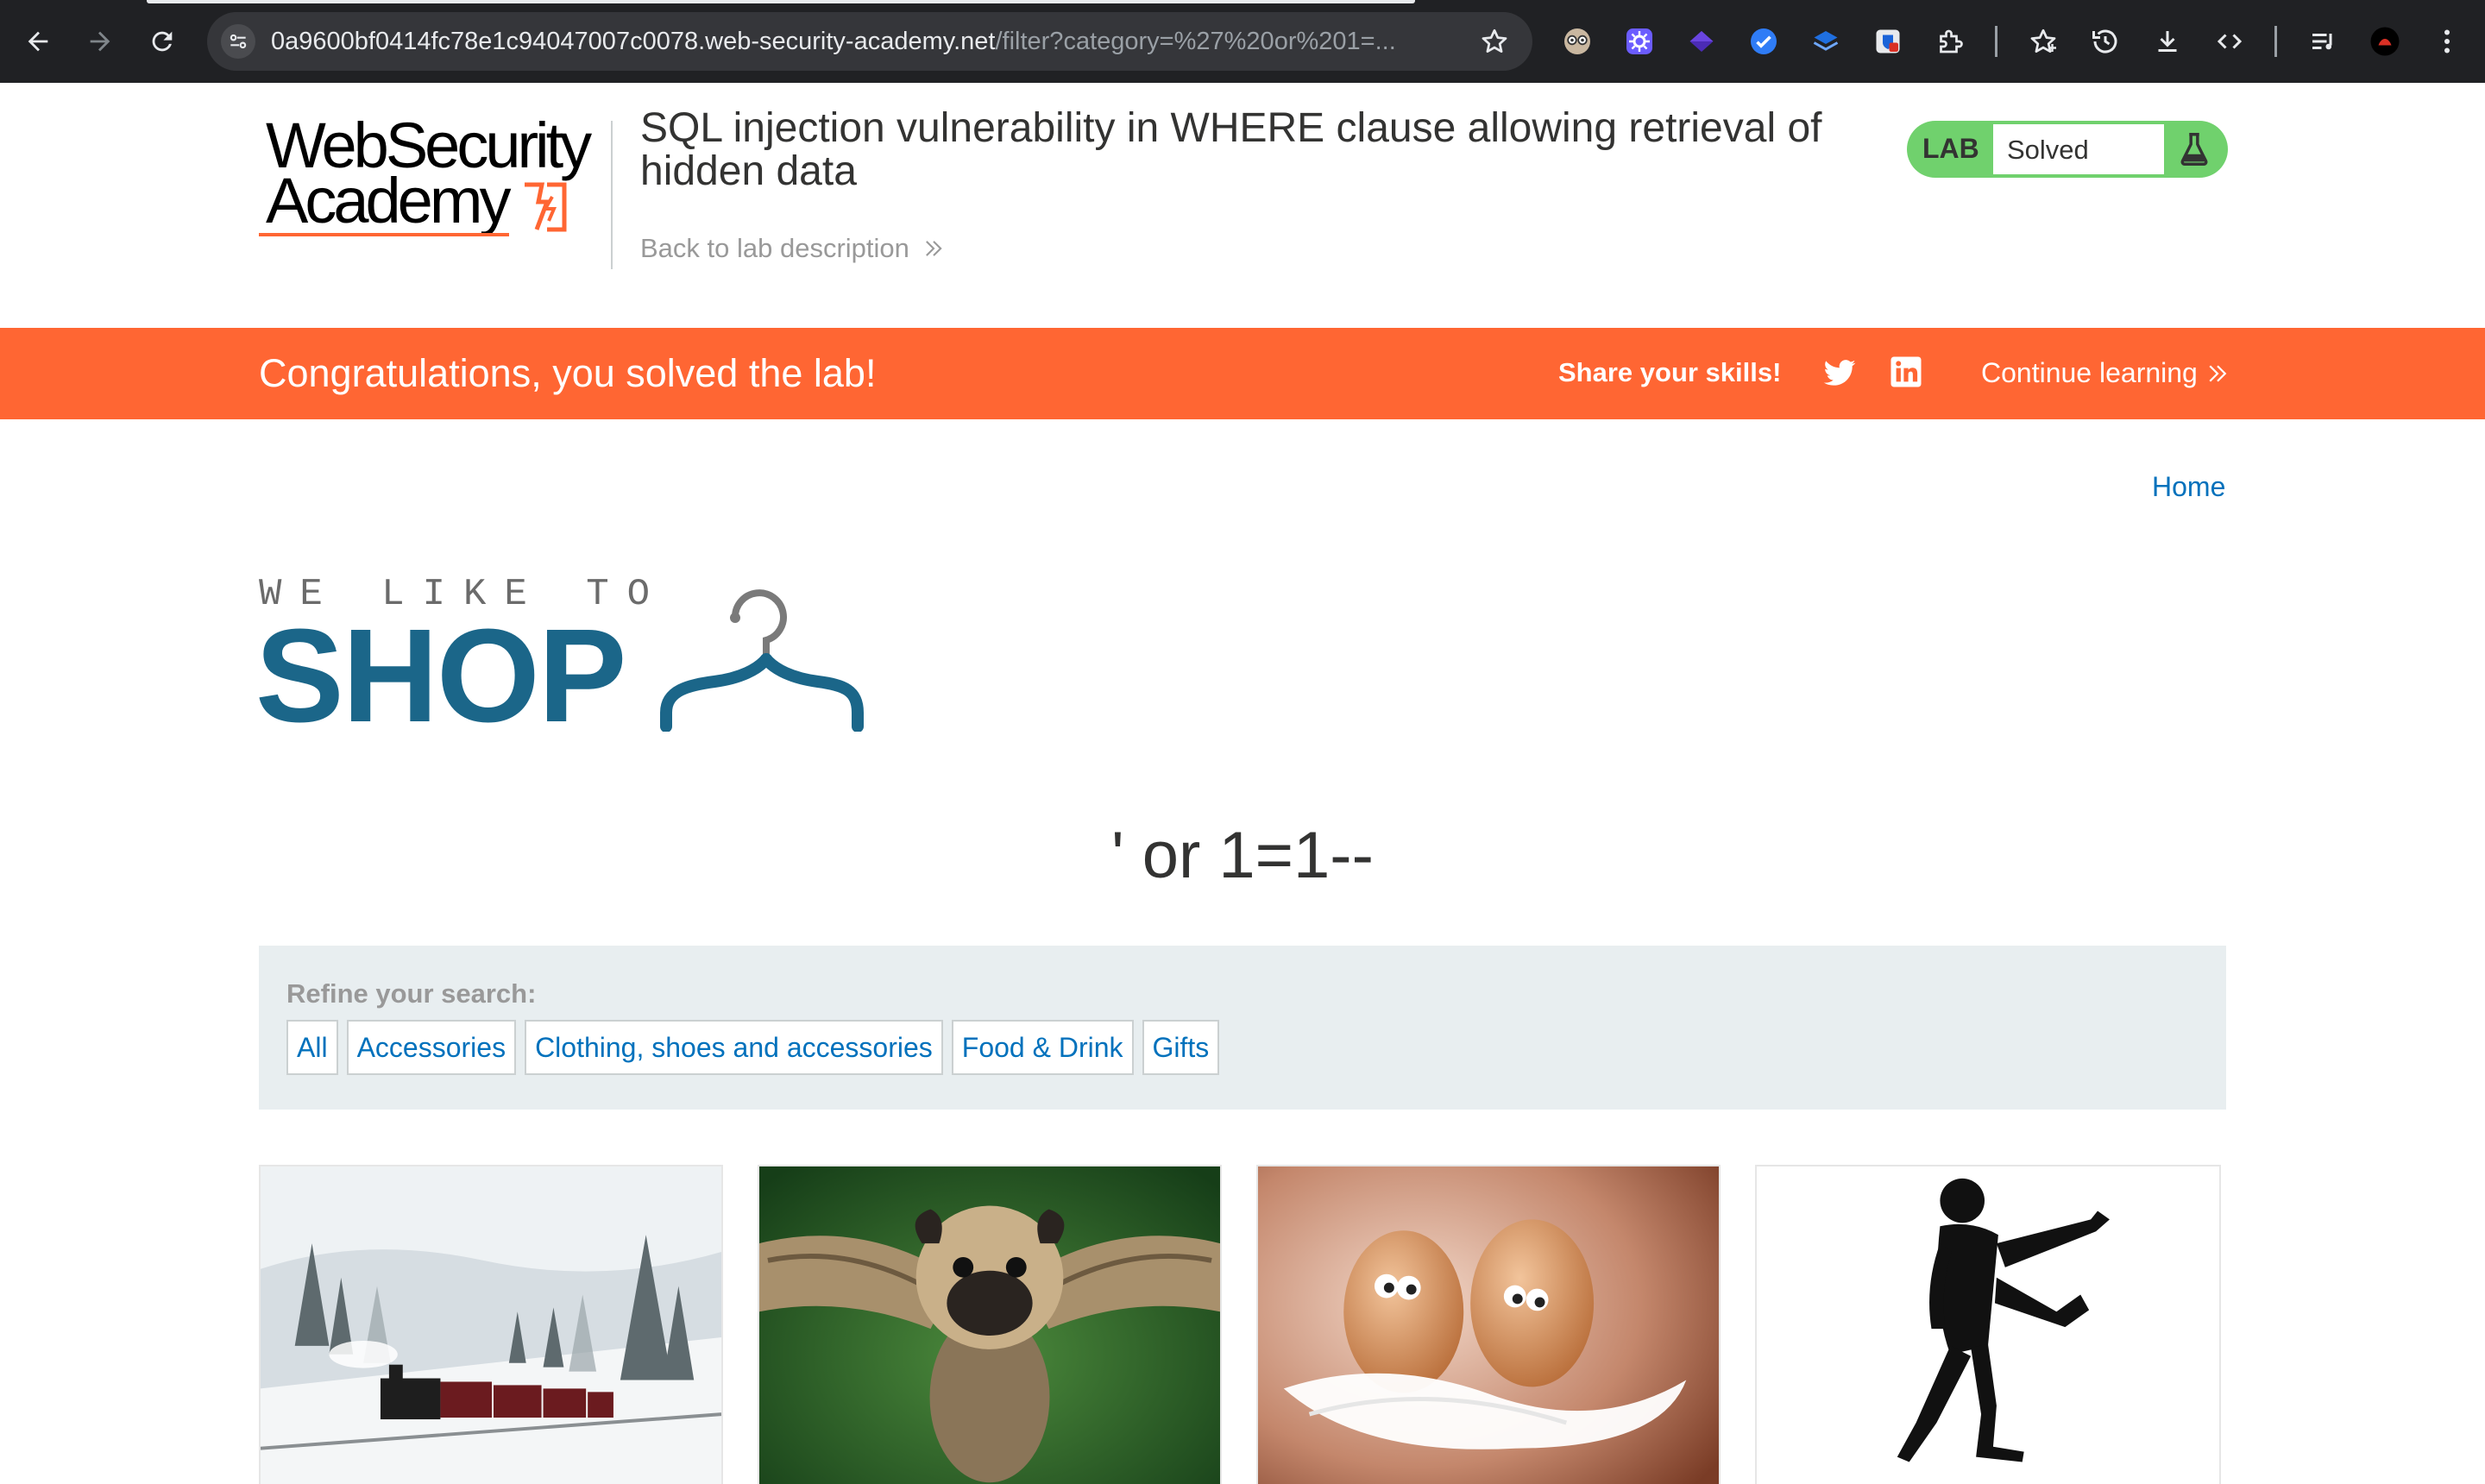 This screenshot has height=1484, width=2485. Describe the element at coordinates (2323, 41) in the screenshot. I see `media-controls-icon` at that location.